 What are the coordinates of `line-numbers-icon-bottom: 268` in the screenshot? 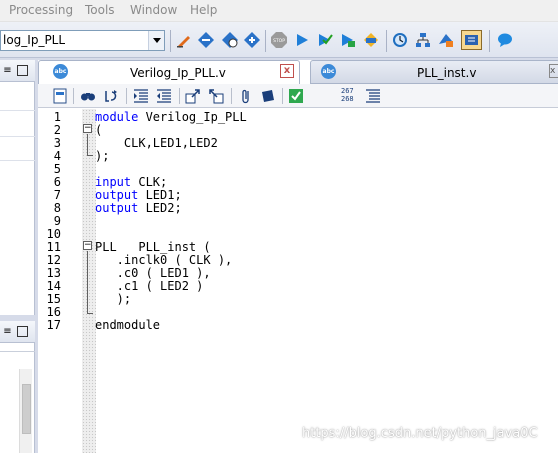 It's located at (347, 99).